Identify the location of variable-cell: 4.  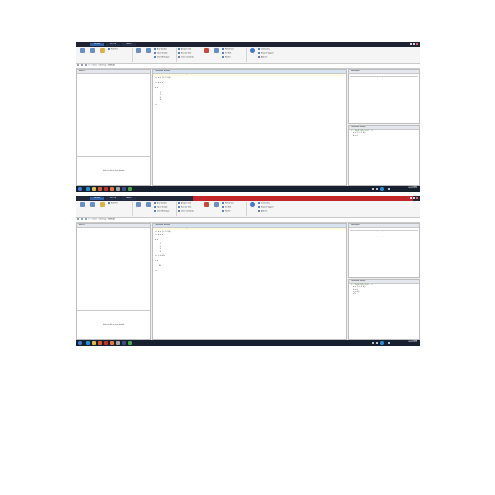
(413, 80).